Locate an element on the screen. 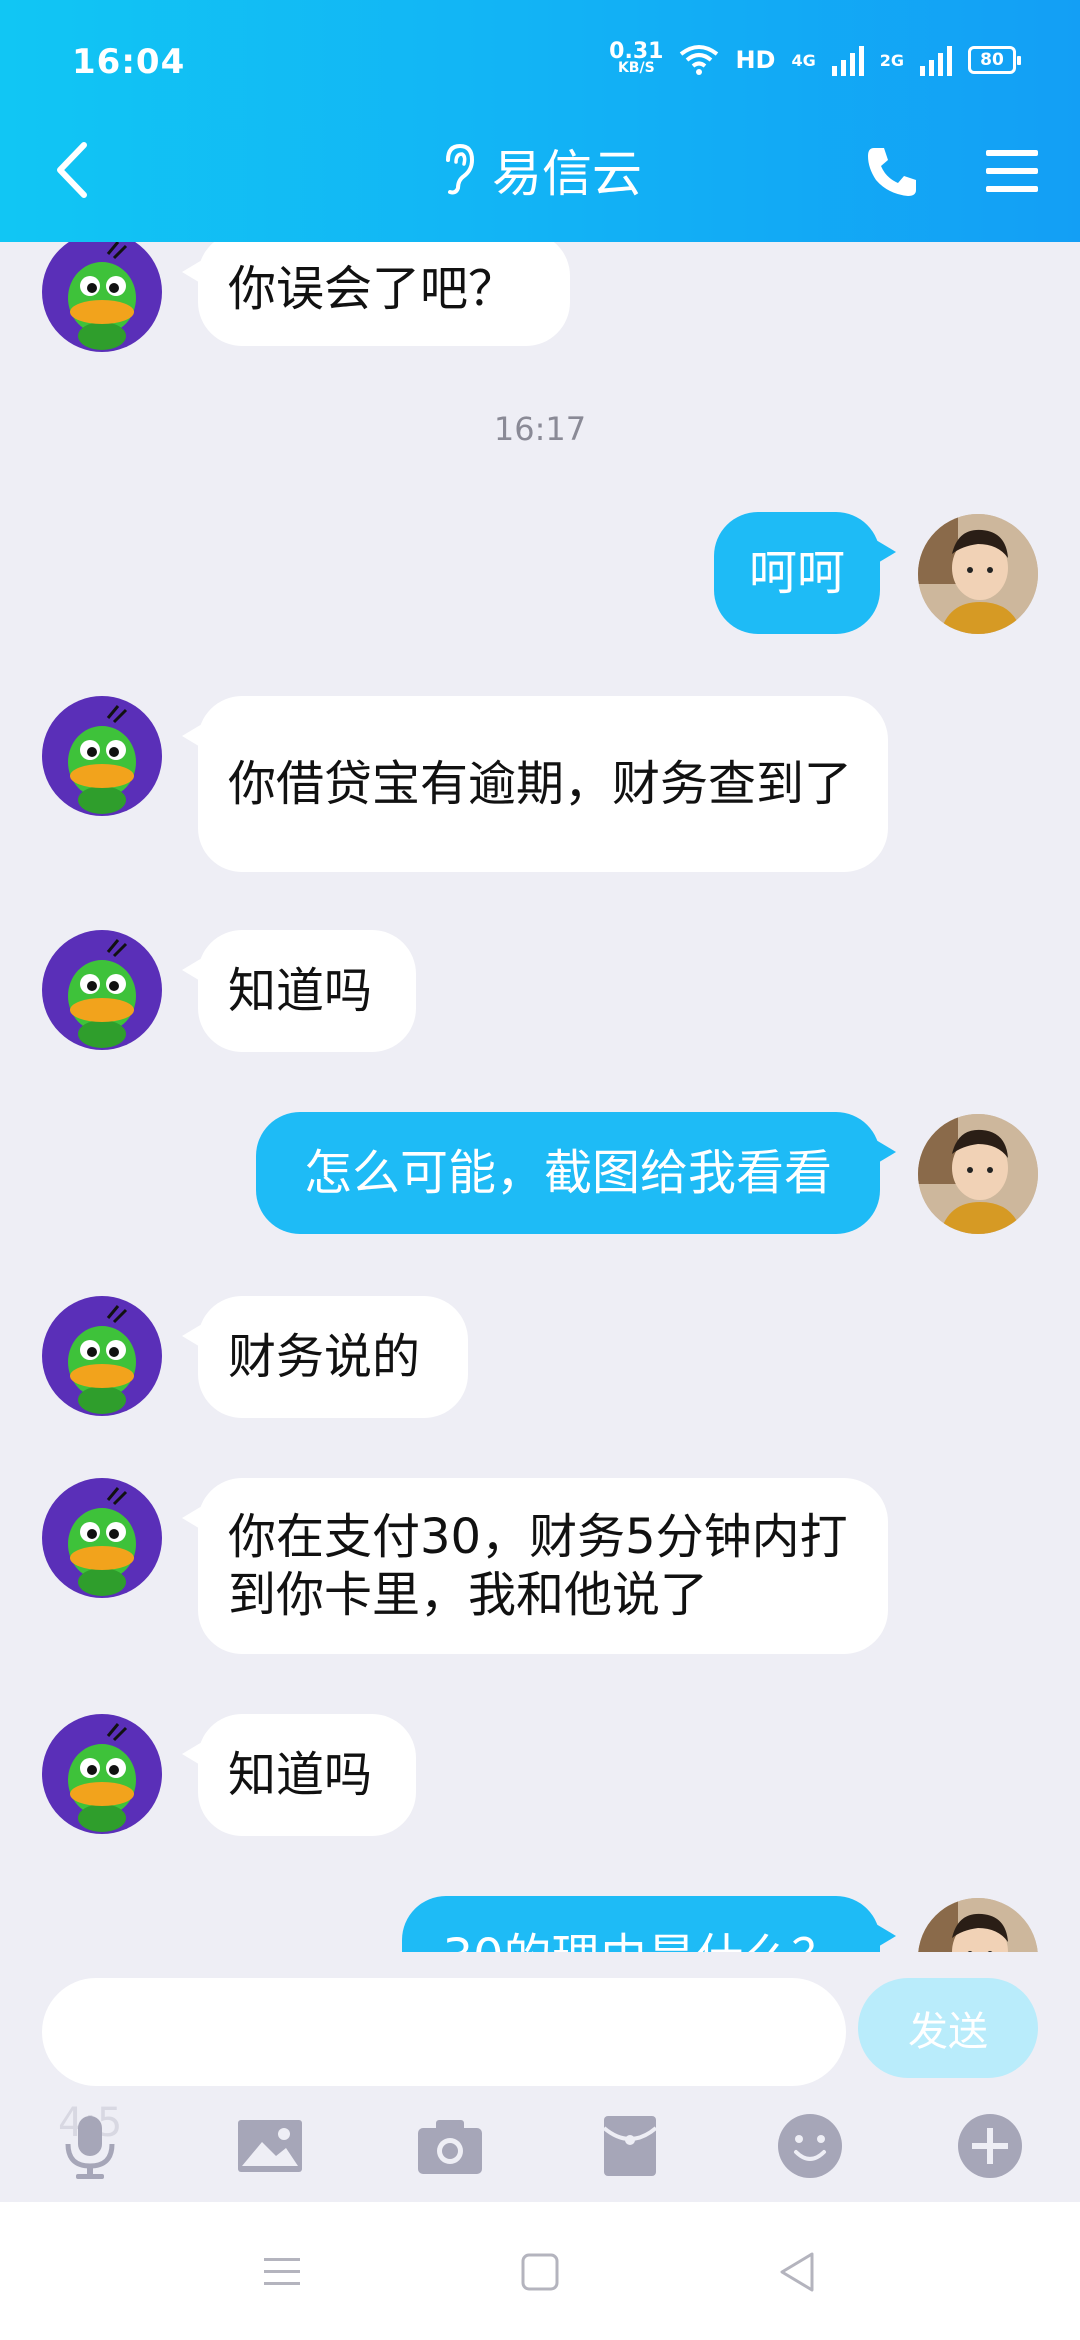 This screenshot has width=1080, height=2340. phone-icon is located at coordinates (892, 172).